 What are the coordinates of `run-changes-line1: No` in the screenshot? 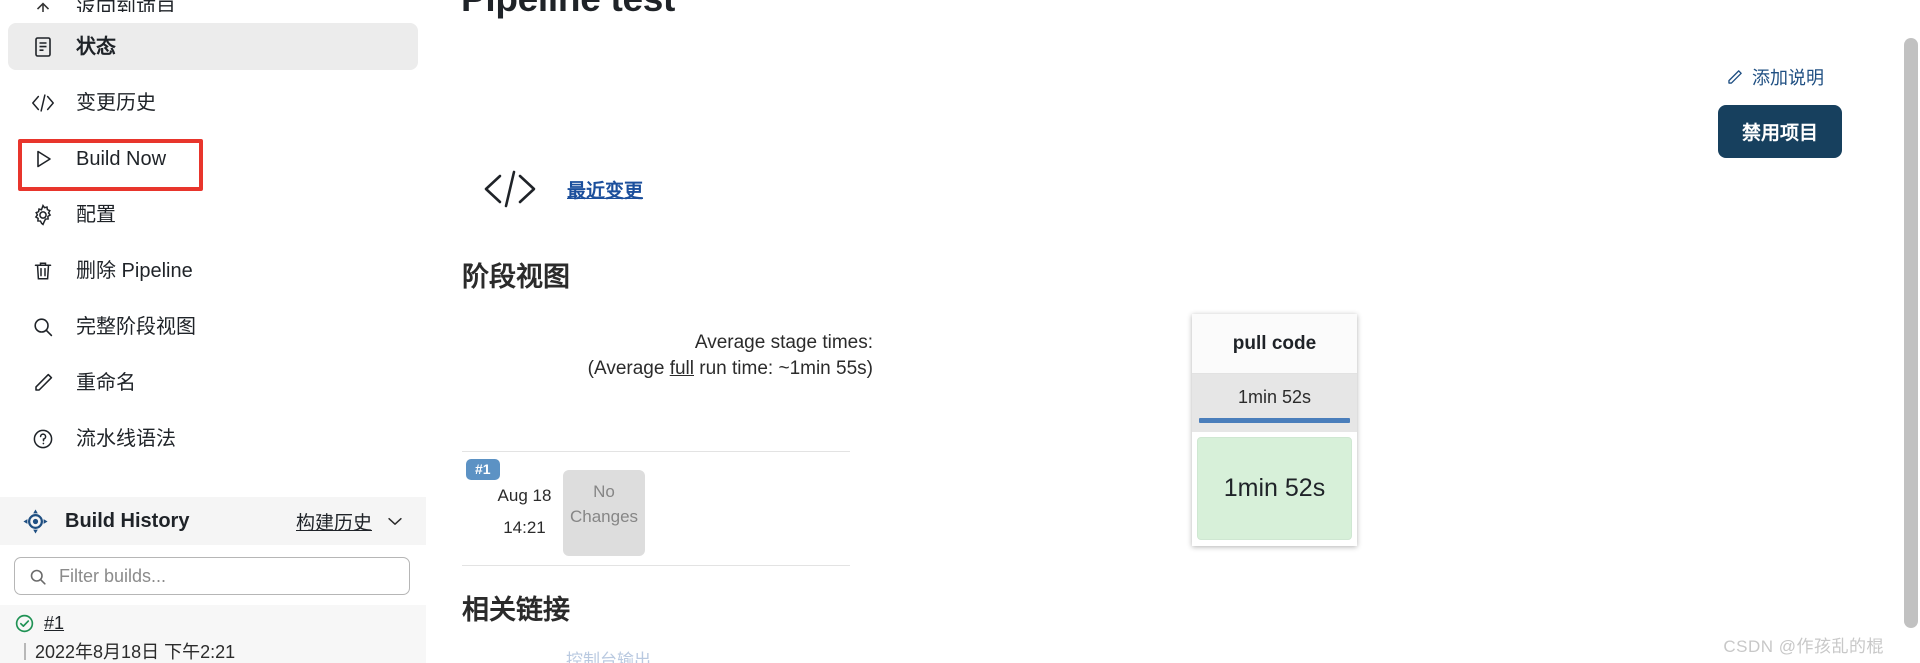 It's located at (604, 491).